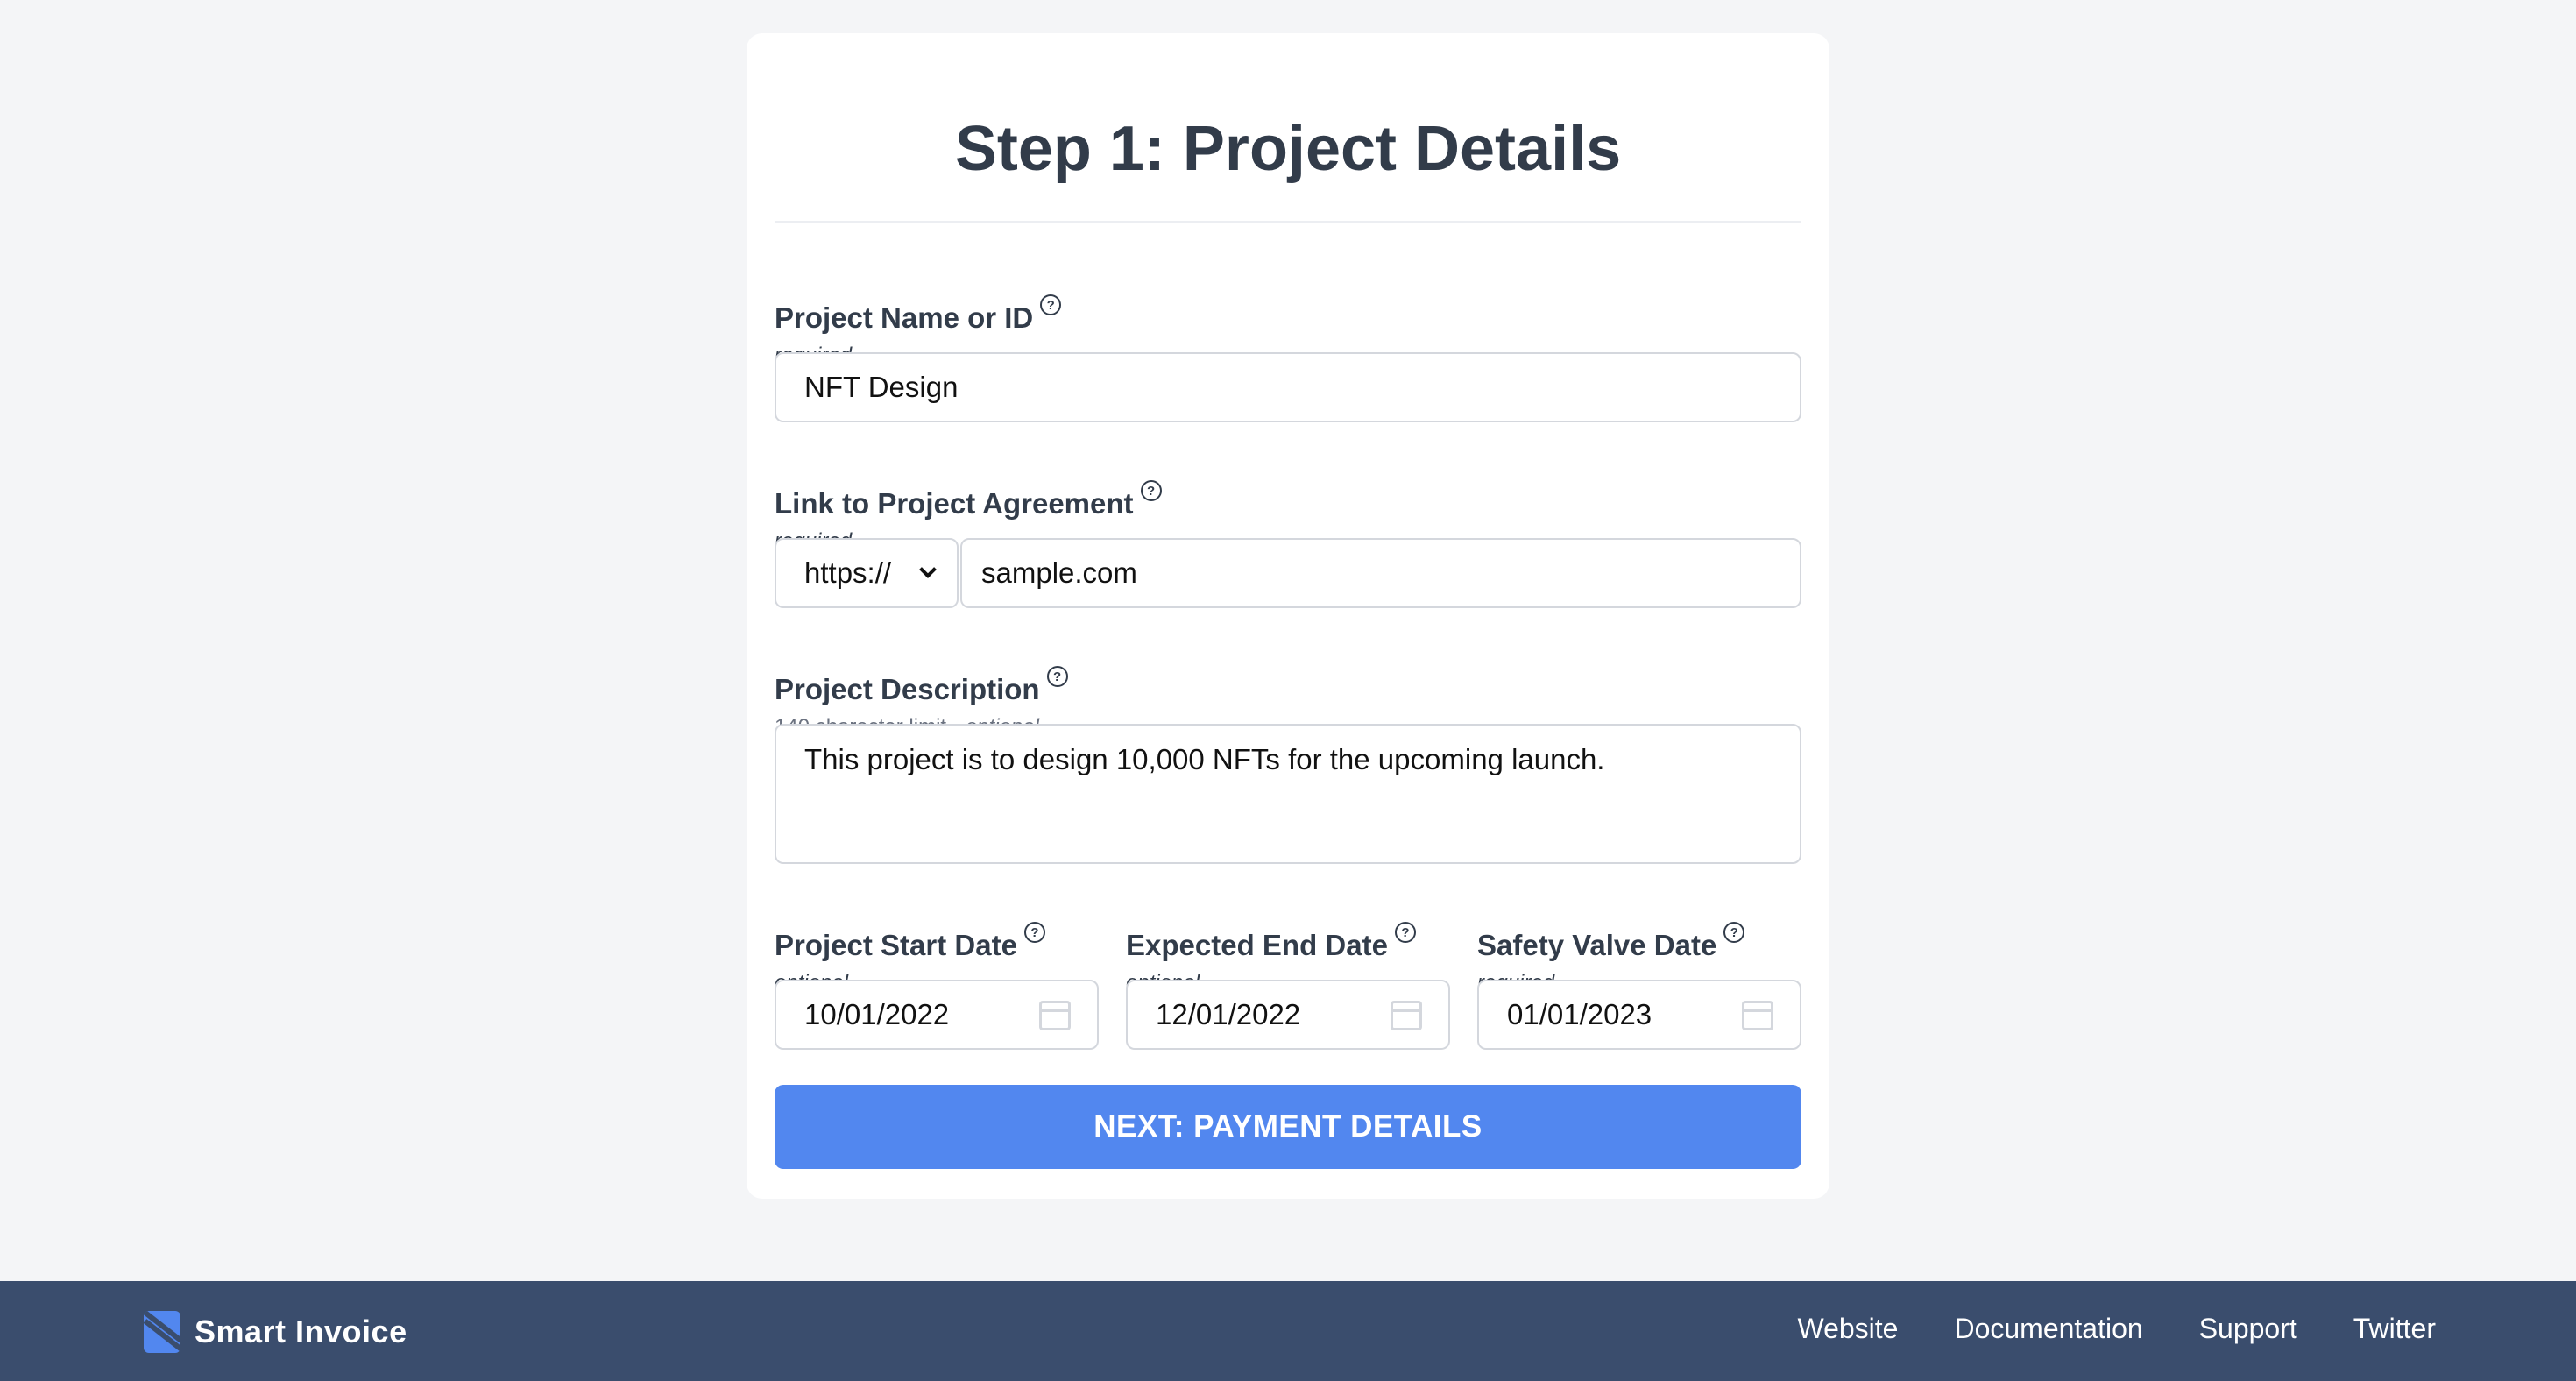  What do you see at coordinates (1847, 1329) in the screenshot?
I see `footer-link-website: Website` at bounding box center [1847, 1329].